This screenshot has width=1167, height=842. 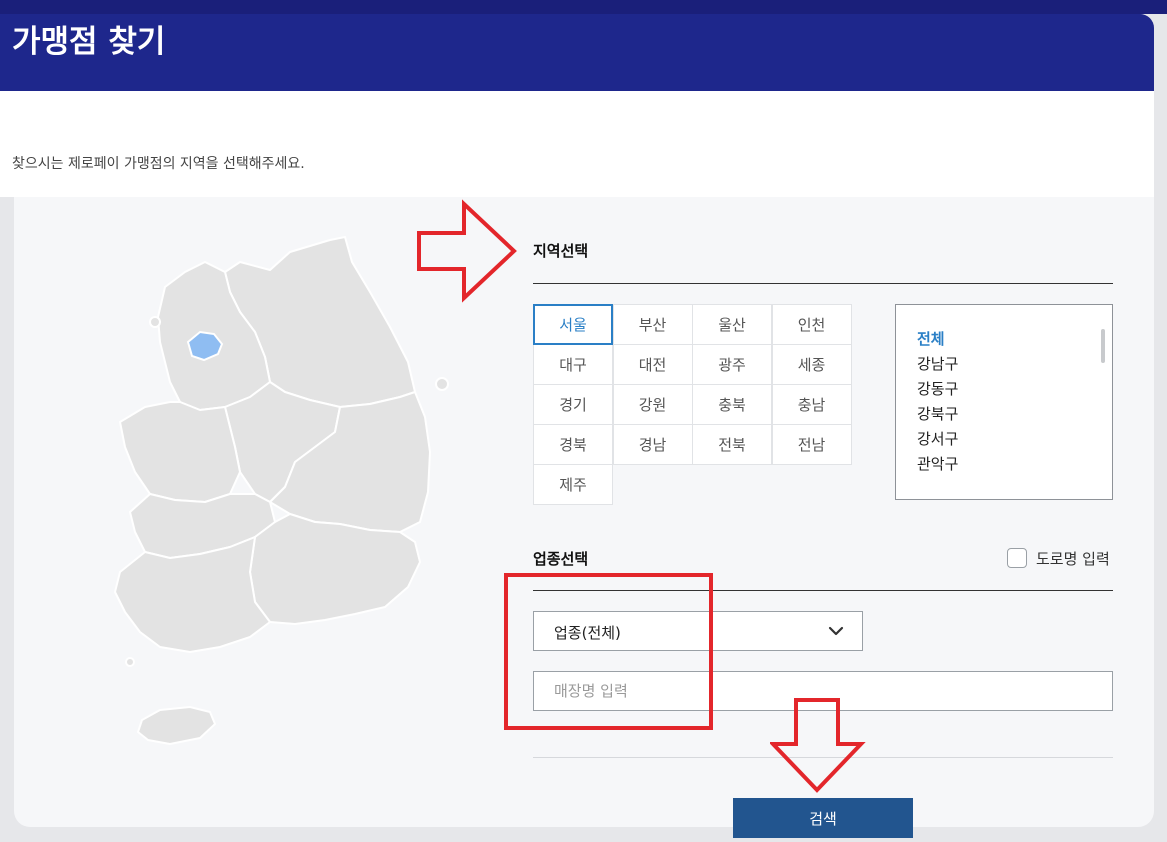 I want to click on region-button: 대전, so click(x=652, y=364).